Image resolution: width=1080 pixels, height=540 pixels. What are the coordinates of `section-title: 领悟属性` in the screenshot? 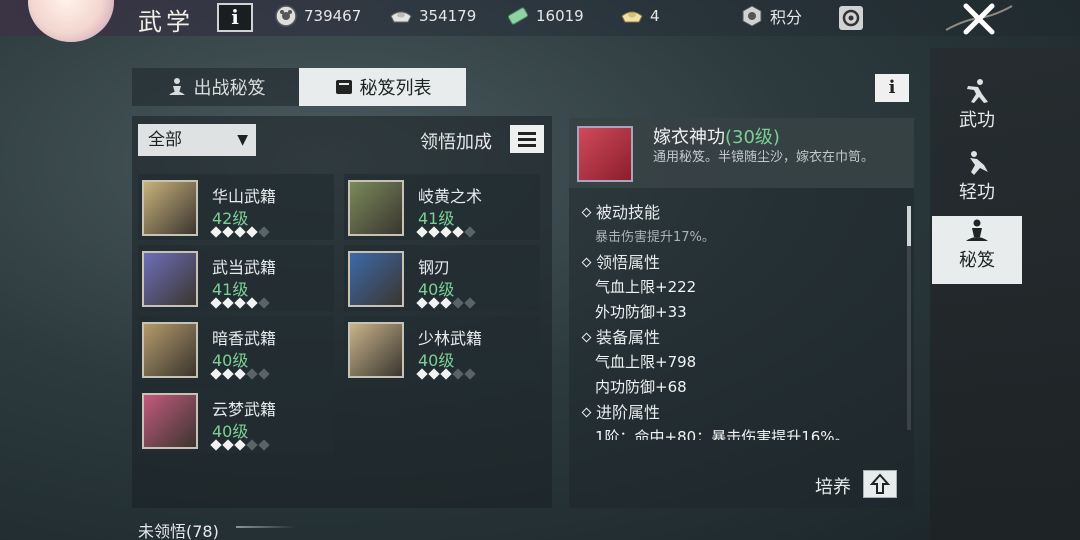 It's located at (628, 262).